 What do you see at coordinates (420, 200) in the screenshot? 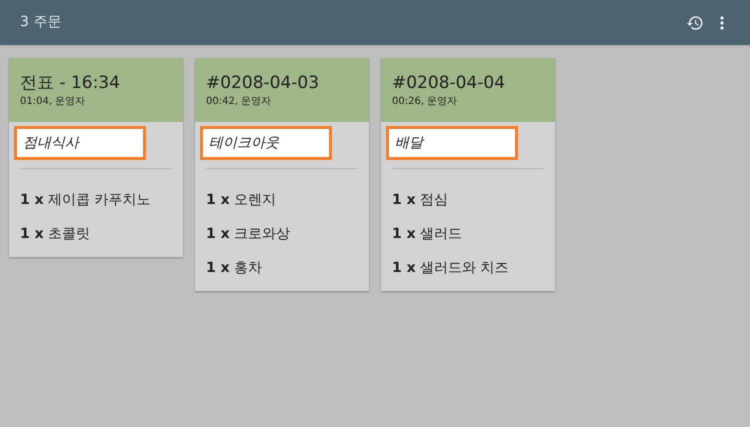
I see `order-item: 1 x 점심` at bounding box center [420, 200].